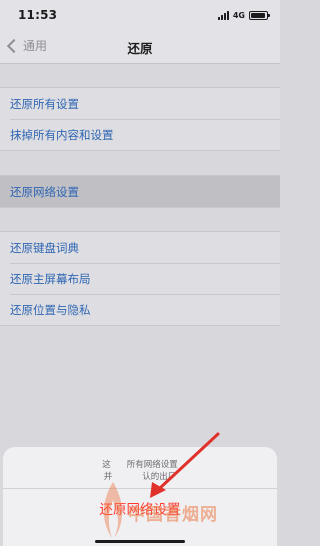 Image resolution: width=320 pixels, height=546 pixels. I want to click on watermark-text: 中国香烟网, so click(173, 515).